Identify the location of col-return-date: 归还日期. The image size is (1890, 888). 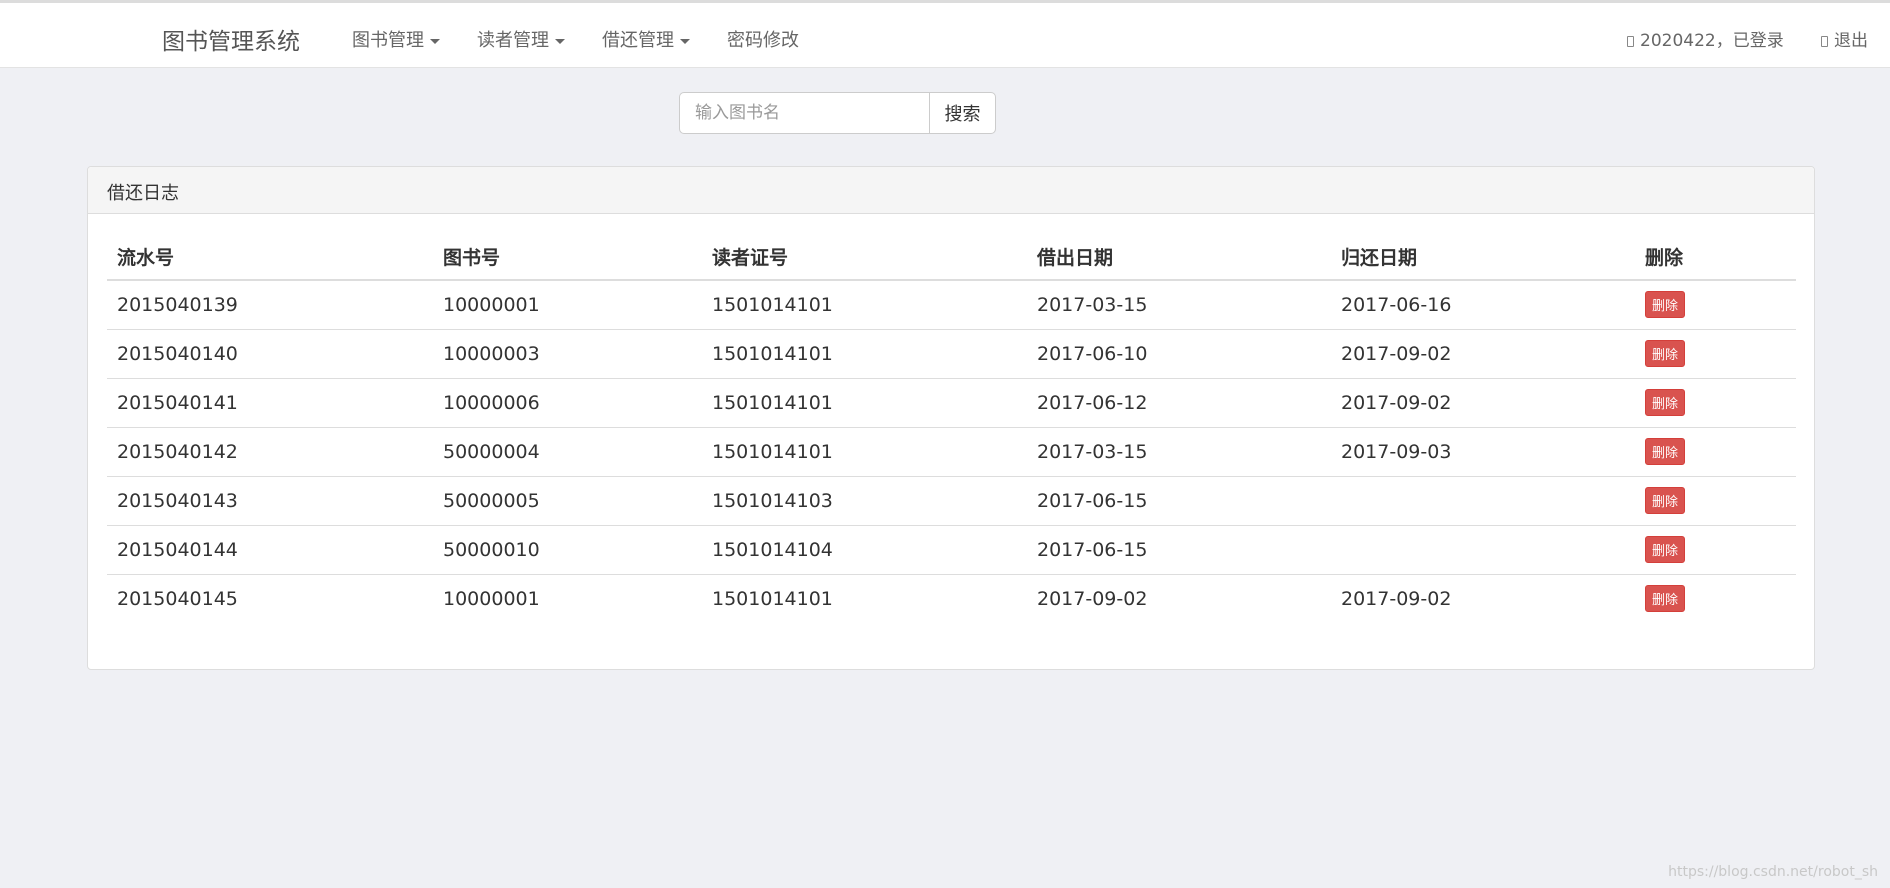
(1483, 257).